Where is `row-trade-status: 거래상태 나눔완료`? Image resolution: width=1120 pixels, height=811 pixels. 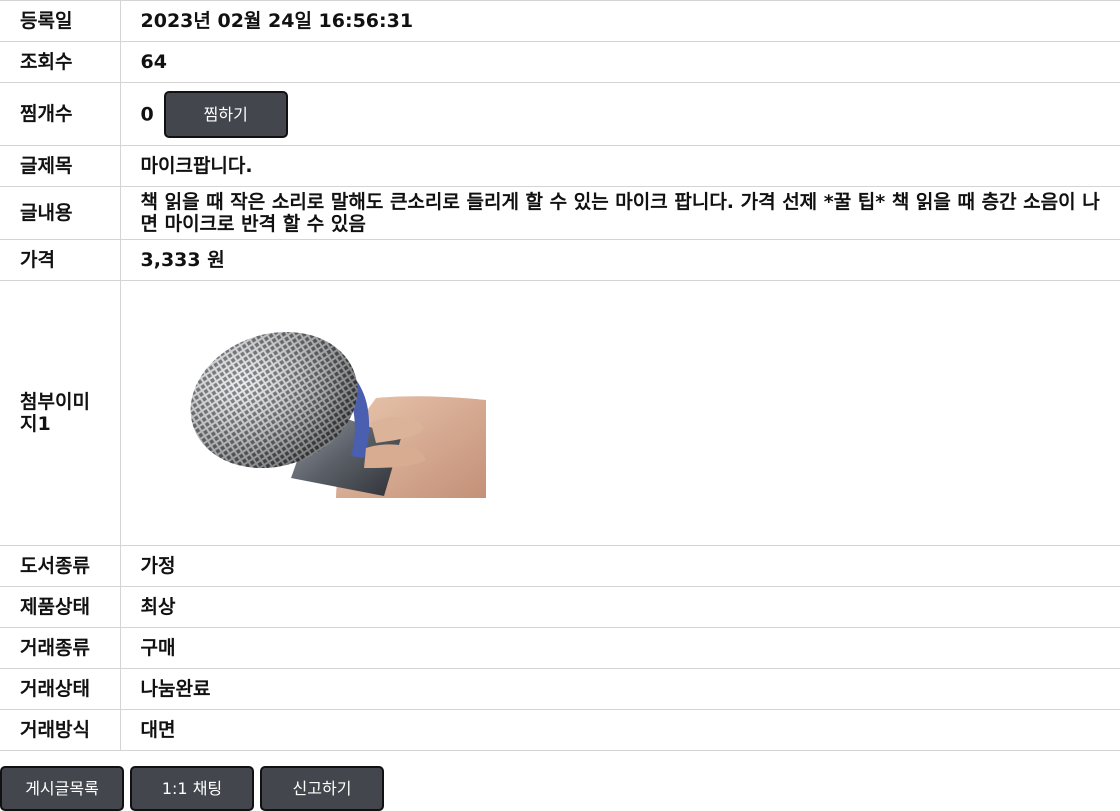 row-trade-status: 거래상태 나눔완료 is located at coordinates (560, 689).